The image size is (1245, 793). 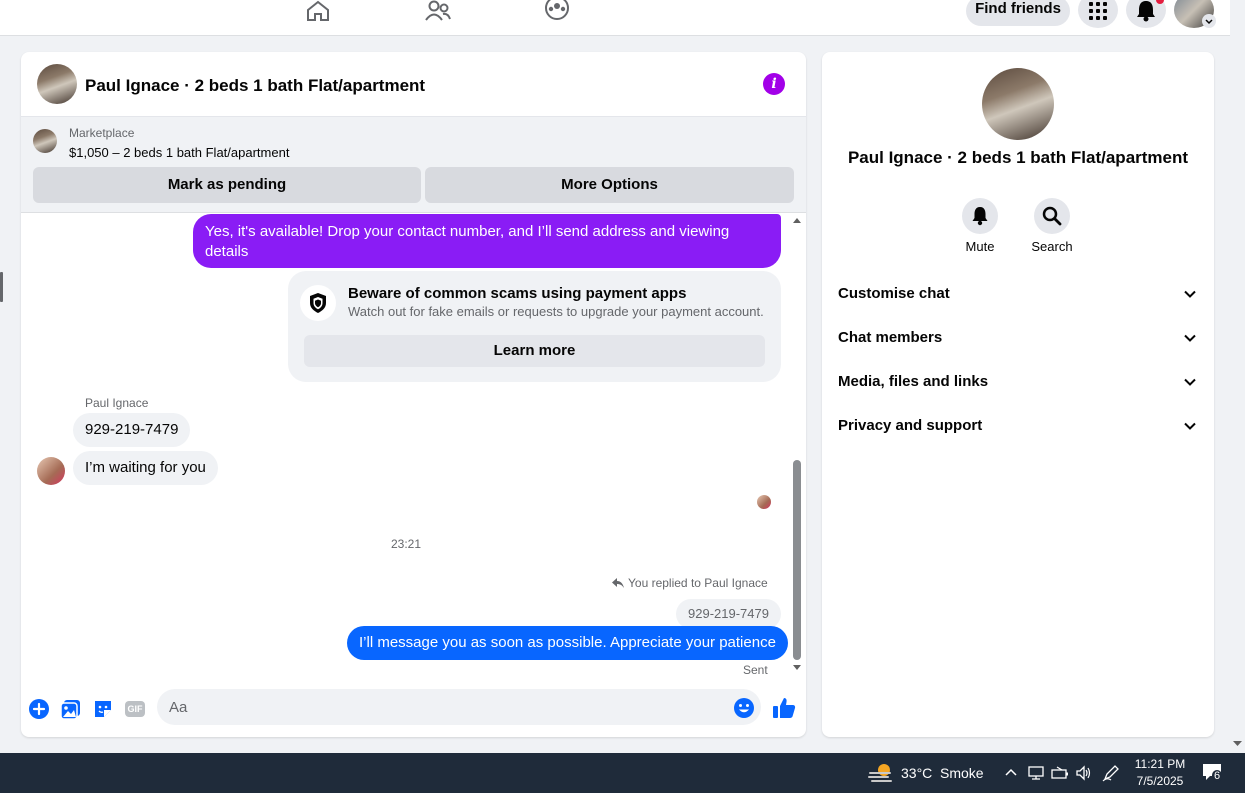 I want to click on seen-indicator-avatar, so click(x=764, y=502).